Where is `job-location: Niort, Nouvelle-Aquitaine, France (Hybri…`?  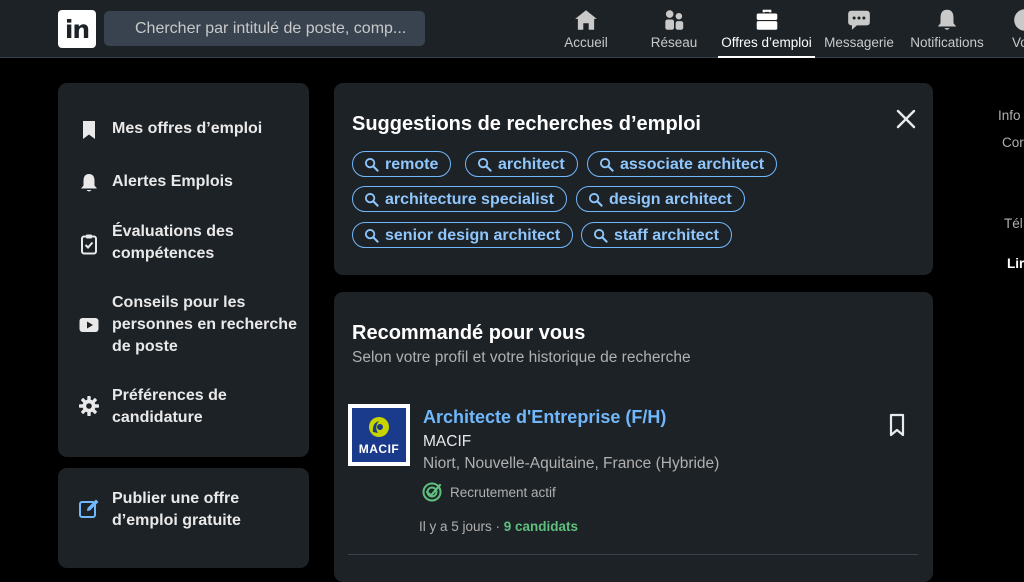 job-location: Niort, Nouvelle-Aquitaine, France (Hybri… is located at coordinates (571, 463).